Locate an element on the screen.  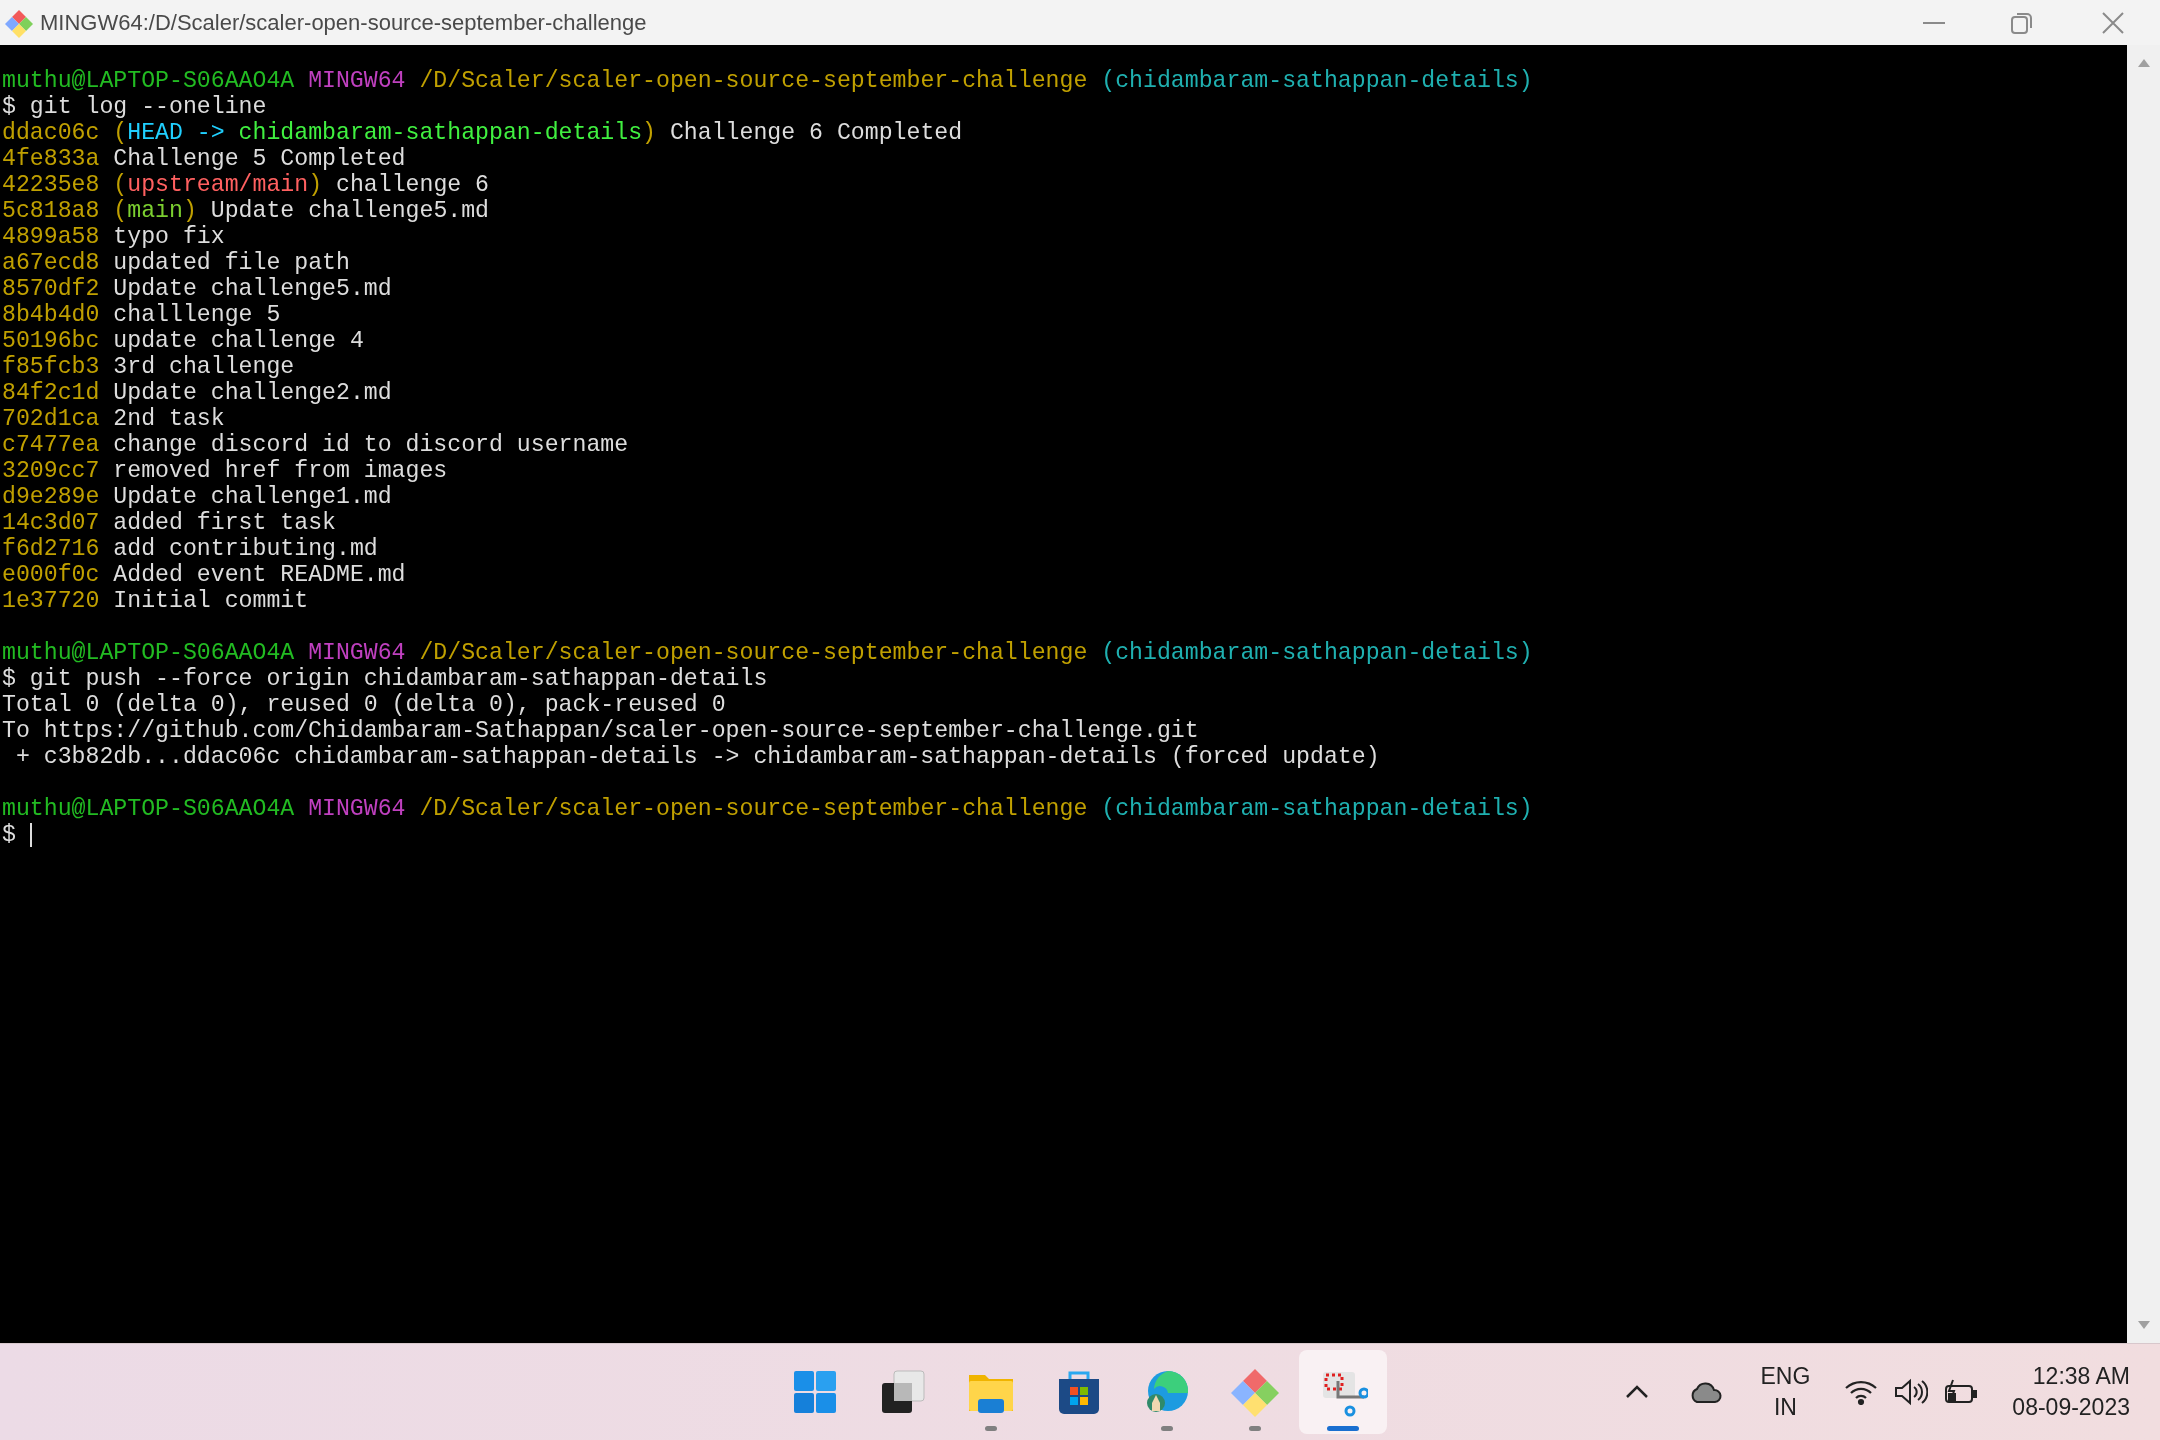
battery-charging-icon is located at coordinates (1961, 1392).